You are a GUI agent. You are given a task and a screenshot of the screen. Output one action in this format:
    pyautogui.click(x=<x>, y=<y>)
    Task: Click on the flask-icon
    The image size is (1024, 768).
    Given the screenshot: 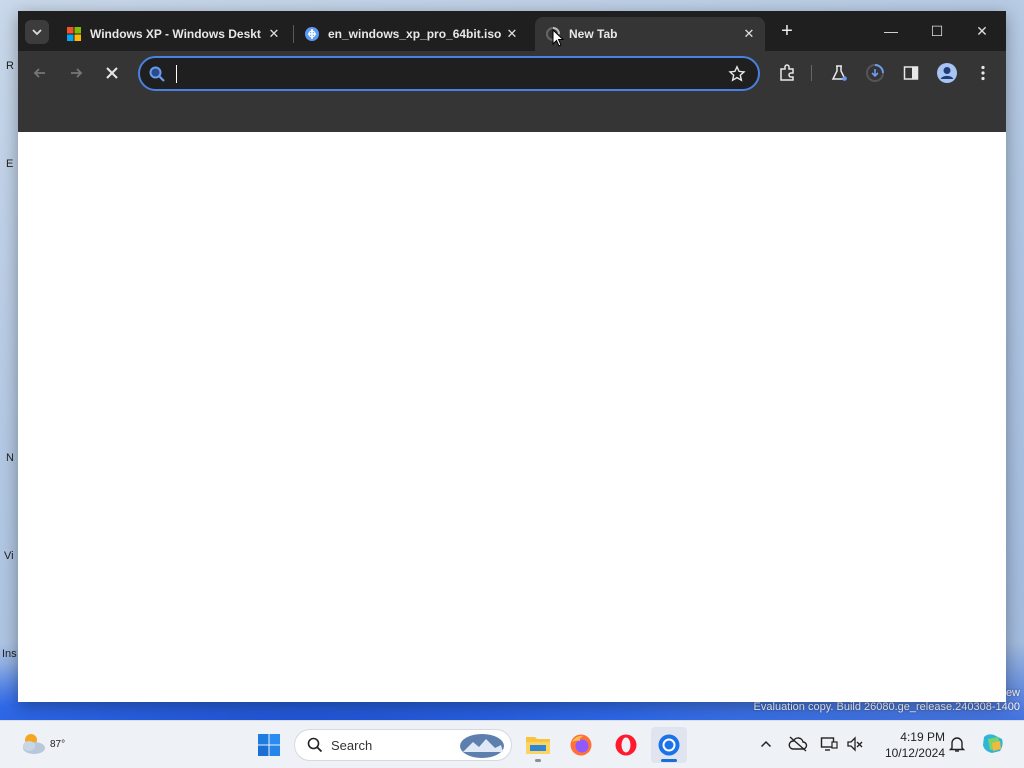 What is the action you would take?
    pyautogui.click(x=839, y=73)
    